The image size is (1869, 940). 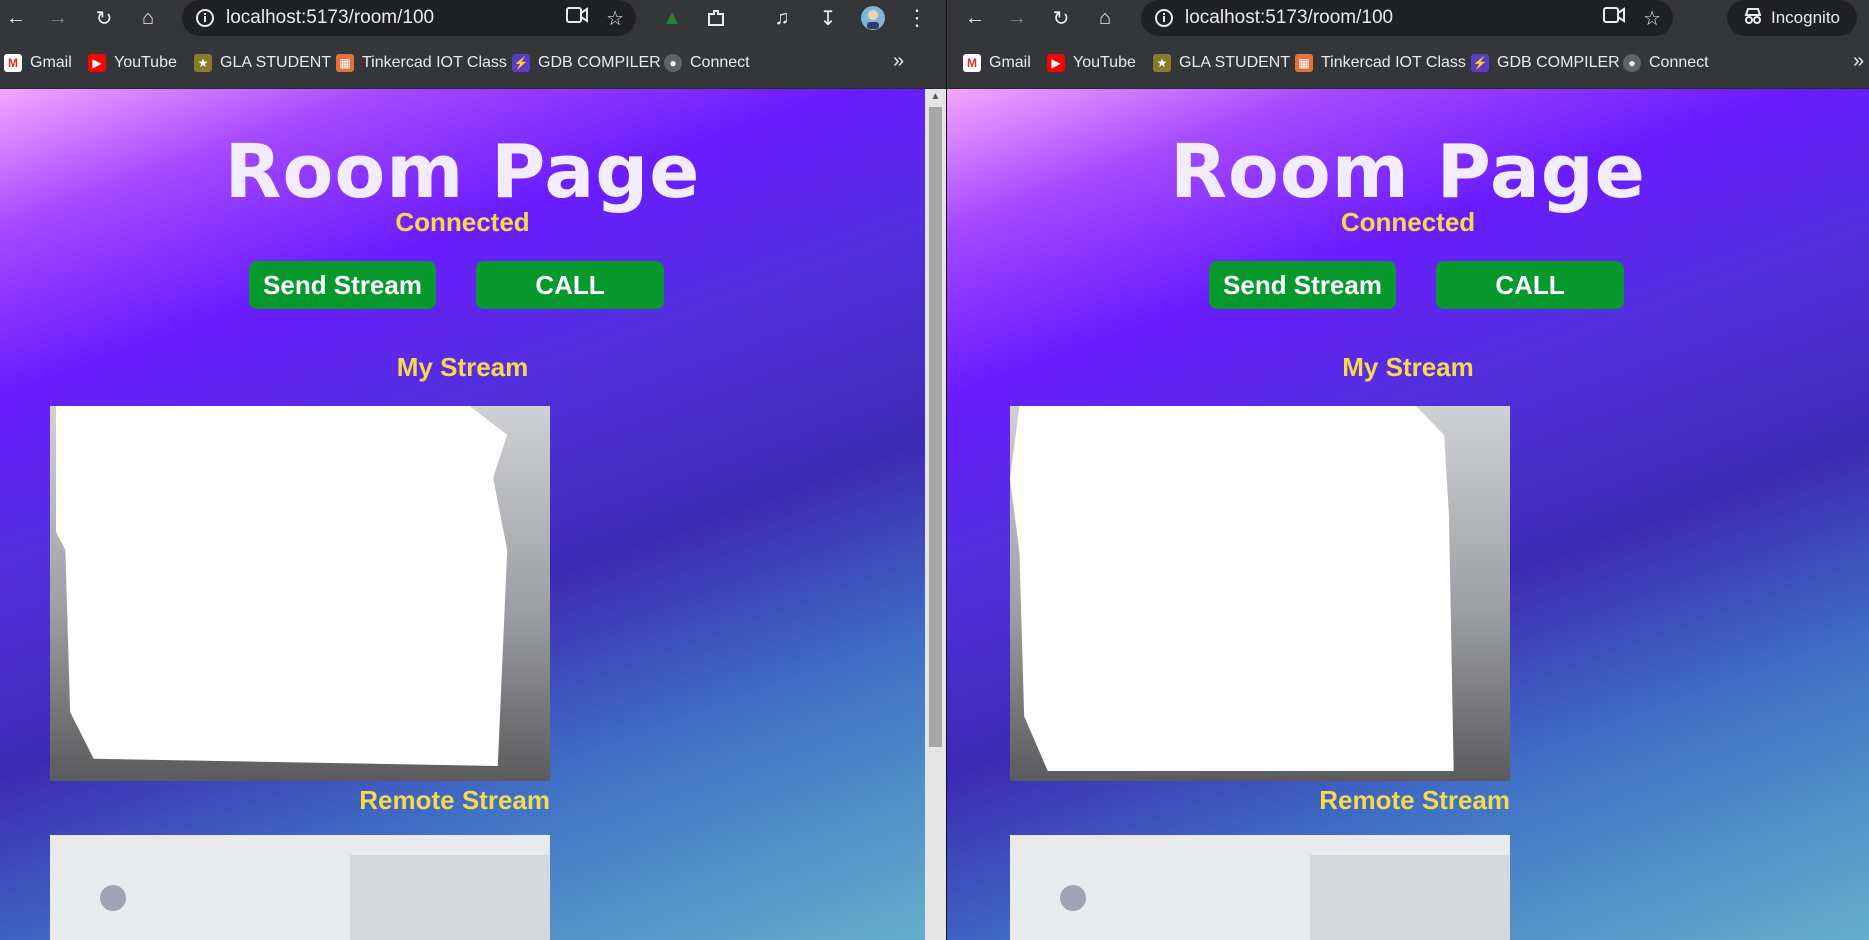 I want to click on incognito-icon, so click(x=1753, y=18).